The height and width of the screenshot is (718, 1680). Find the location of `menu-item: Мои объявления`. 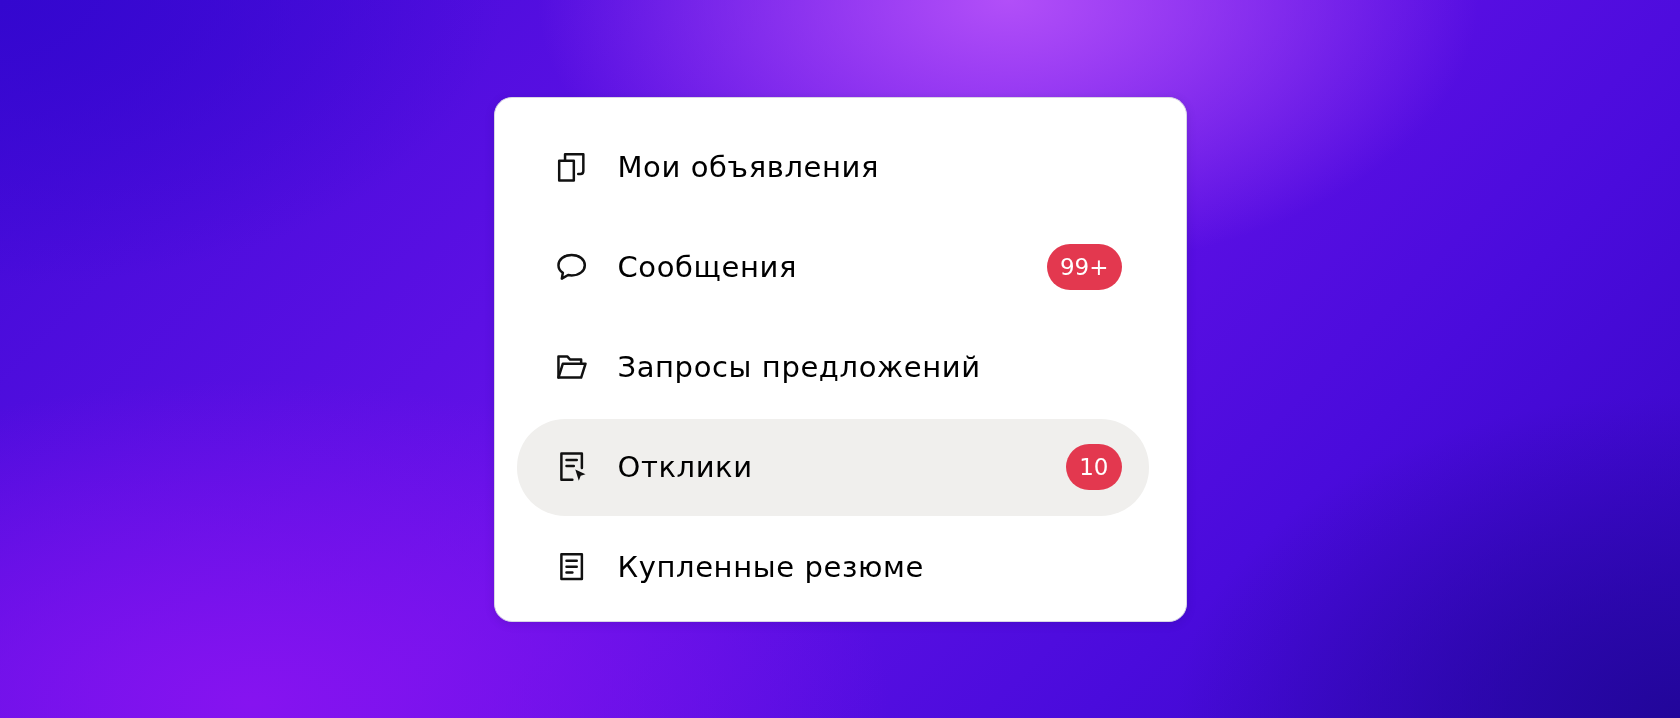

menu-item: Мои объявления is located at coordinates (832, 167).